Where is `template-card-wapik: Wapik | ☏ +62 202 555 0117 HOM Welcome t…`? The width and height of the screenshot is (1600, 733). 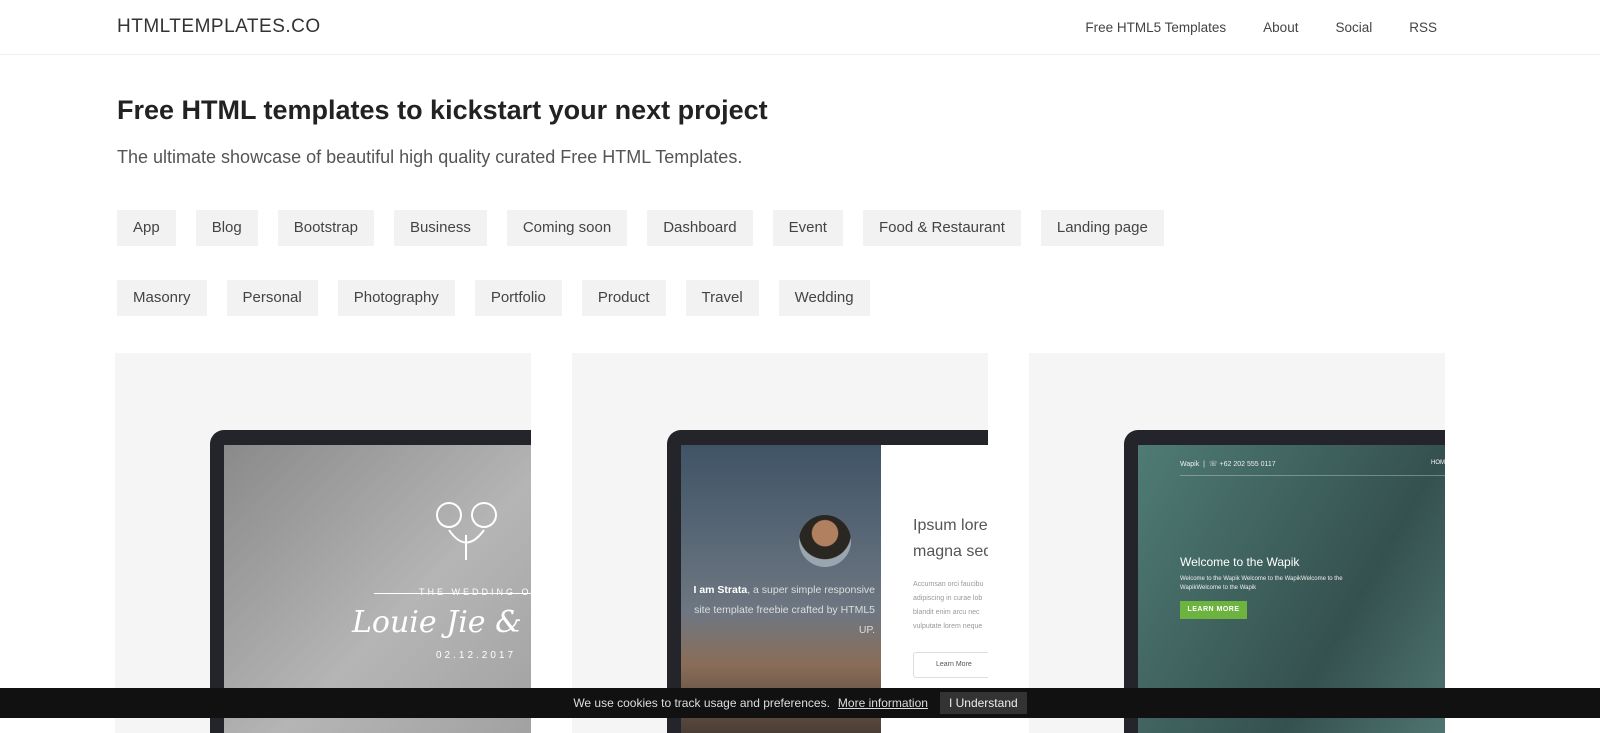
template-card-wapik: Wapik | ☏ +62 202 555 0117 HOM Welcome t… is located at coordinates (1237, 543).